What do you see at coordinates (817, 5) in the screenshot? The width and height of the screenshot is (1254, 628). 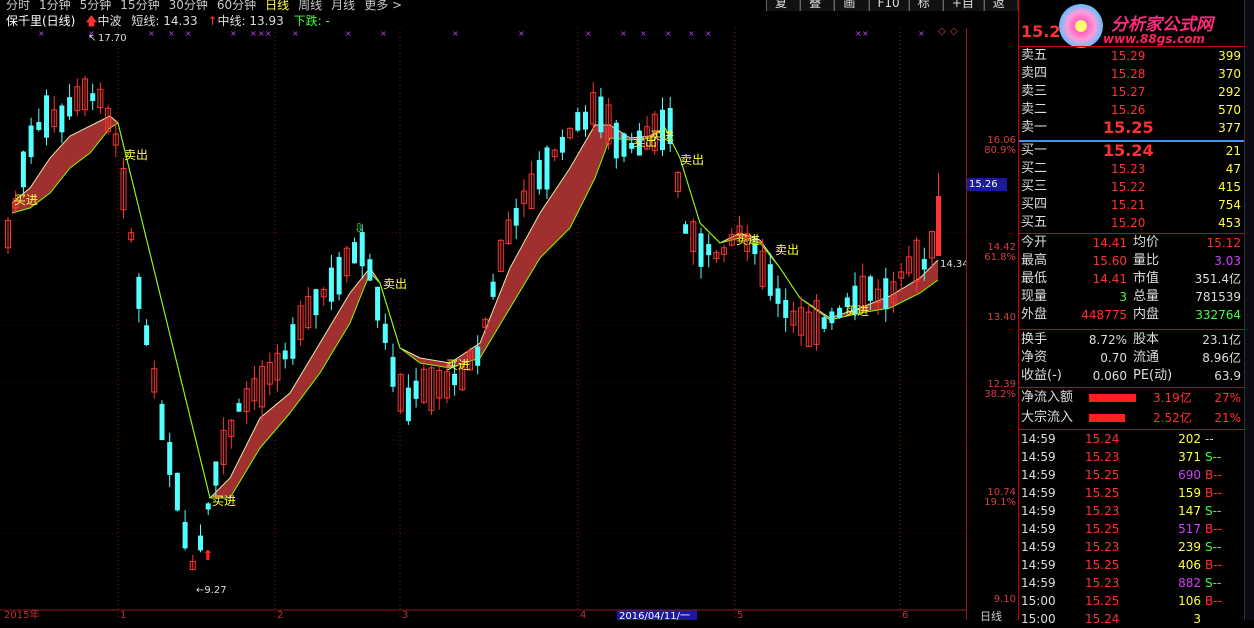 I see `toolbar-button: 叠加` at bounding box center [817, 5].